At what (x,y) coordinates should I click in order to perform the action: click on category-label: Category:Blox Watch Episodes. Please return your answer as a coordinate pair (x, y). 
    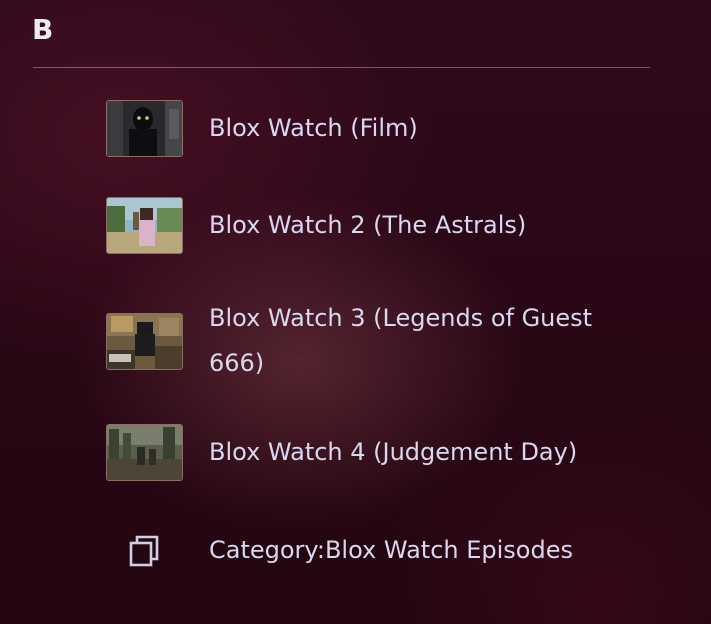
    Looking at the image, I should click on (391, 550).